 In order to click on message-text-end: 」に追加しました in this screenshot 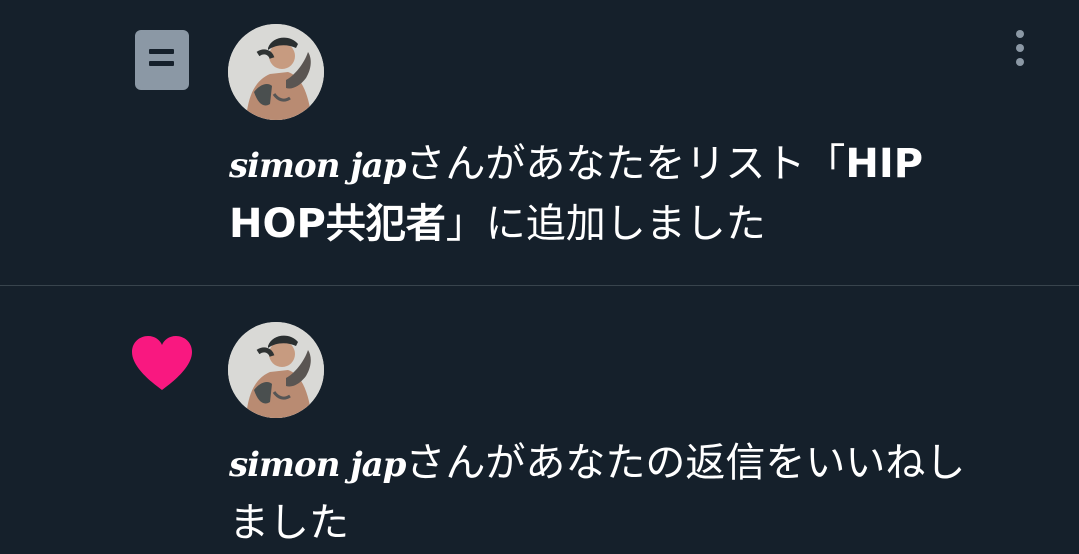, I will do `click(605, 224)`.